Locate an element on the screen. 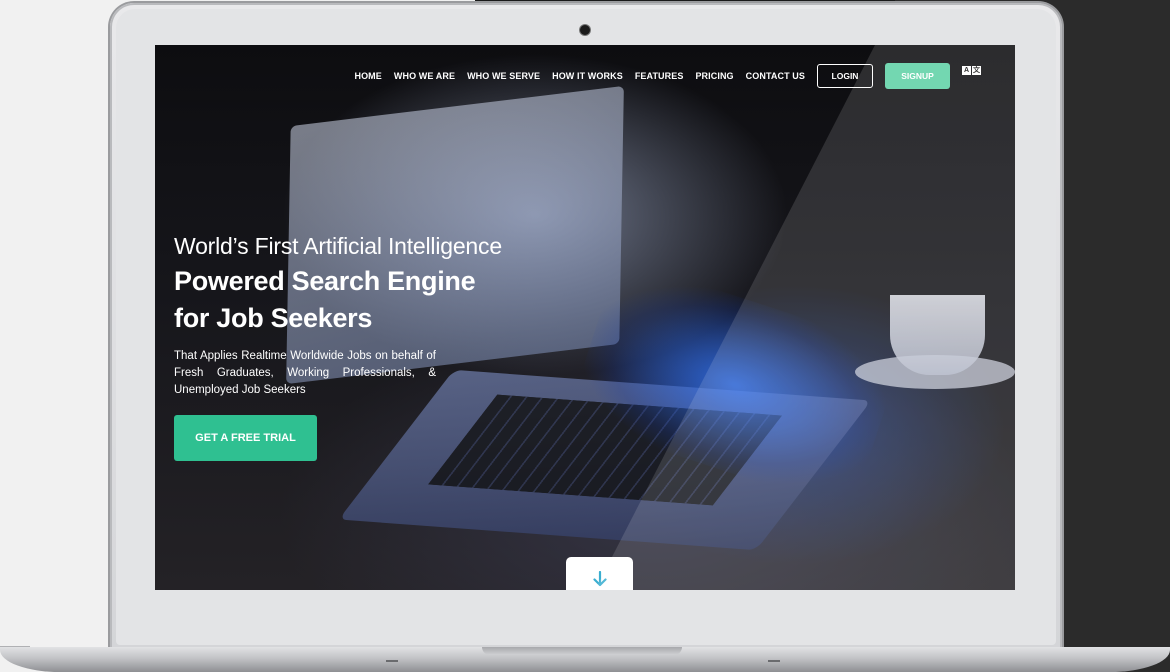 The height and width of the screenshot is (672, 1170). nav-link-pricing: PRICING is located at coordinates (714, 76).